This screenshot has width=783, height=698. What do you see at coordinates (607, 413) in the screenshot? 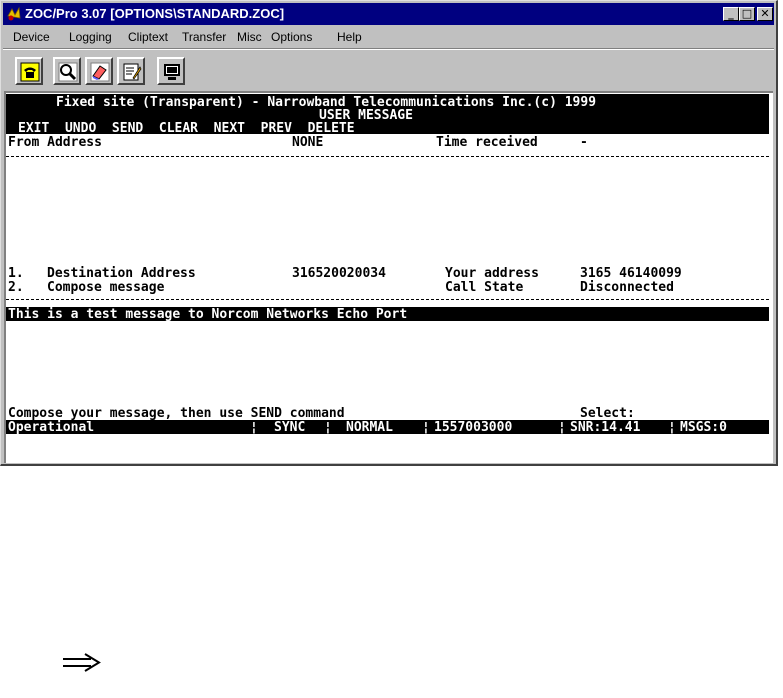
I see `select-prompt: Select:` at bounding box center [607, 413].